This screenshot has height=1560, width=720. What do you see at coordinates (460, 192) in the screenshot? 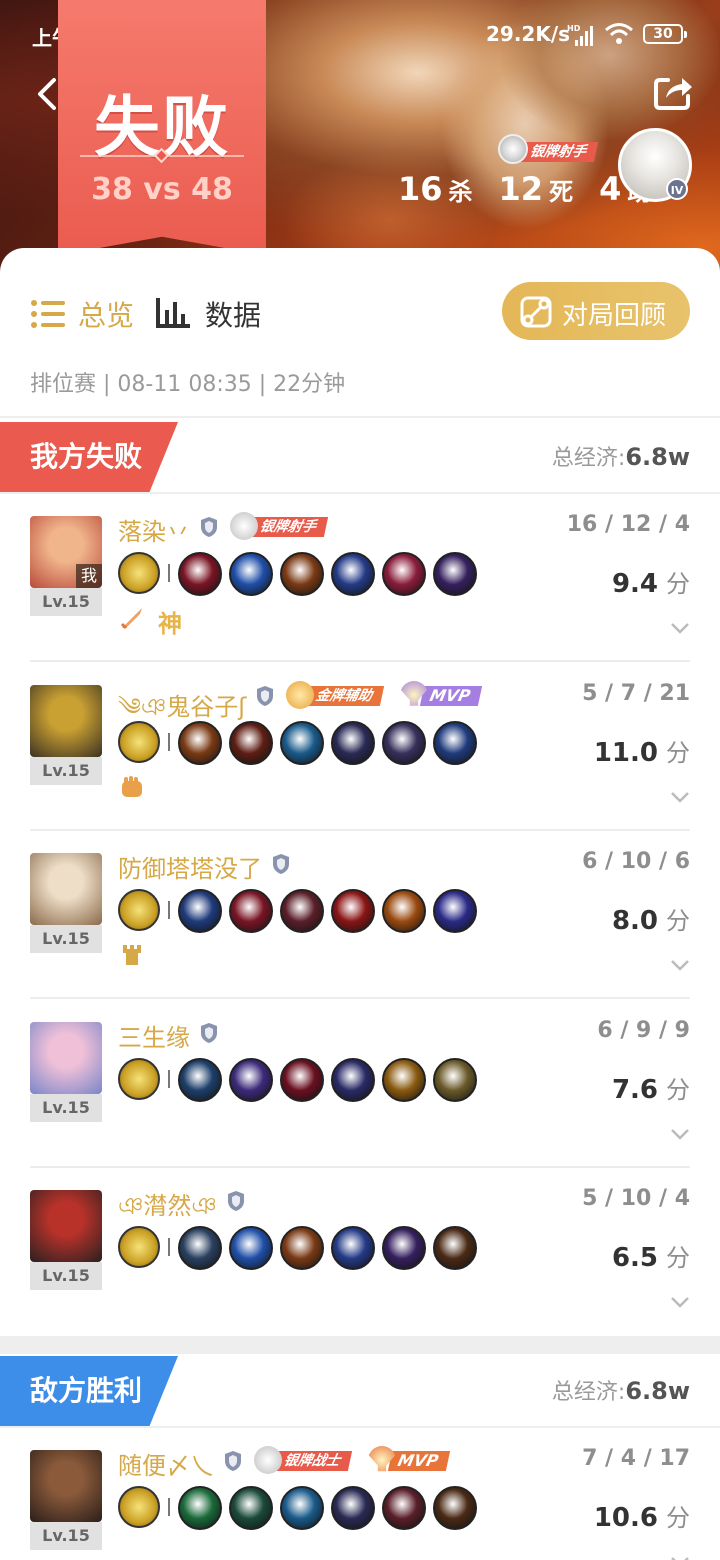
I see `kills-label: 杀` at bounding box center [460, 192].